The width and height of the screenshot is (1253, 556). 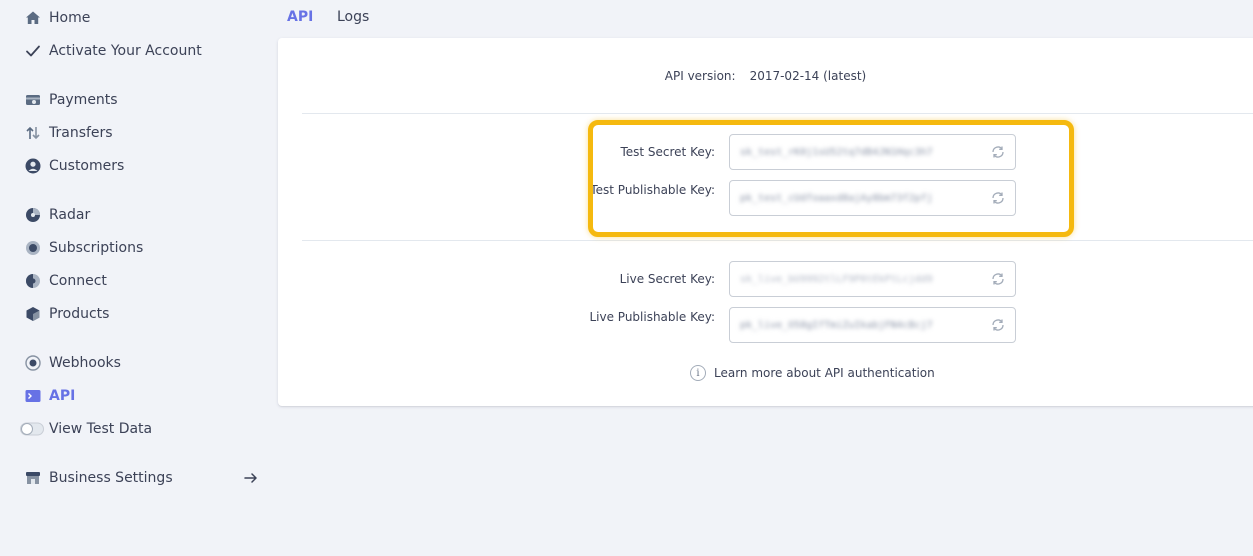 What do you see at coordinates (33, 215) in the screenshot?
I see `radar-icon` at bounding box center [33, 215].